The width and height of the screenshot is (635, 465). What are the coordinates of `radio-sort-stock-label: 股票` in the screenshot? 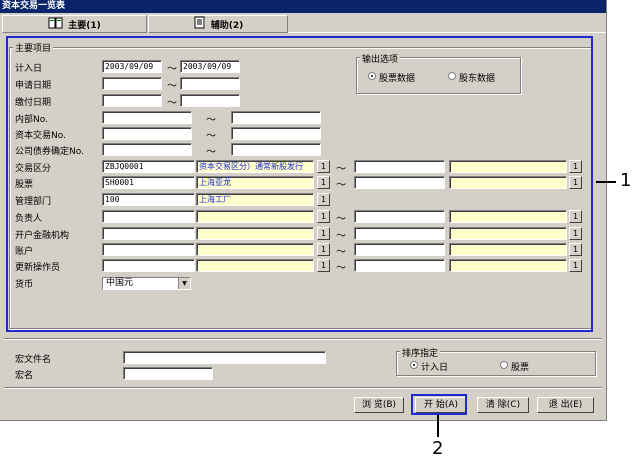 It's located at (520, 368).